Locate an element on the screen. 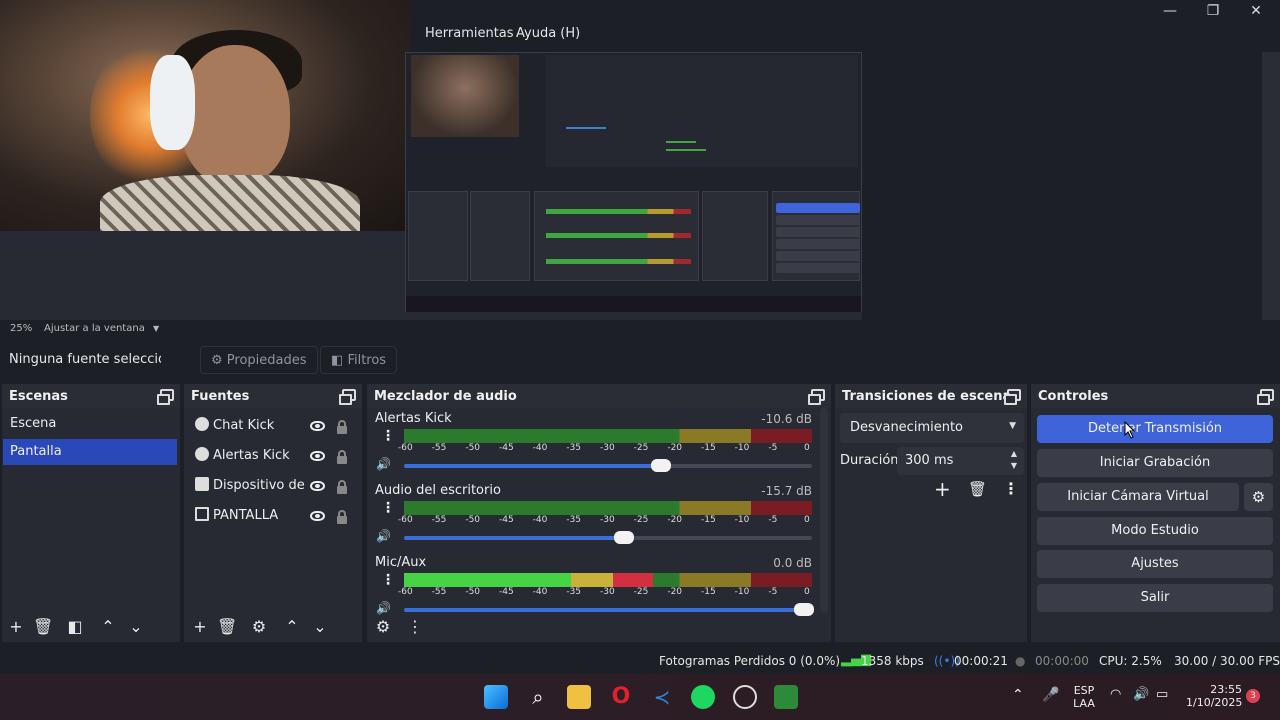 This screenshot has height=720, width=1280. settings-button: Ajustes is located at coordinates (1155, 564).